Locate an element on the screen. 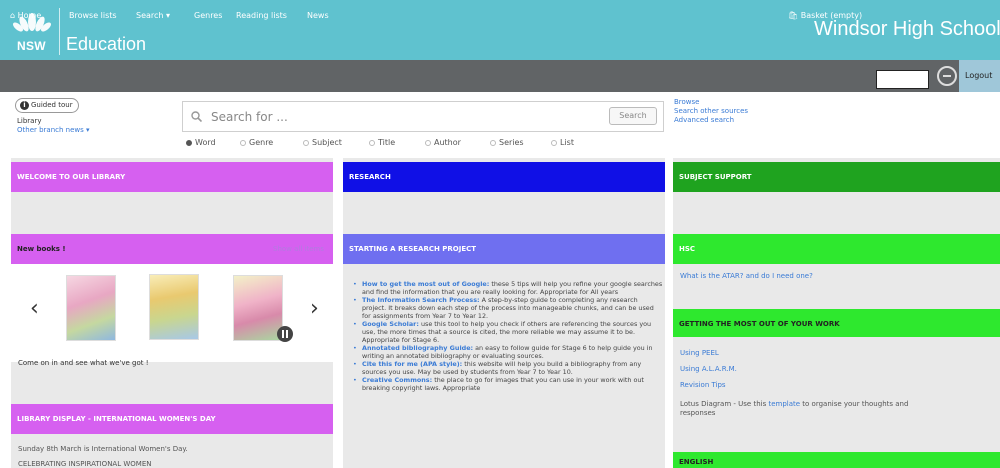  nav-genres: Genres is located at coordinates (208, 15).